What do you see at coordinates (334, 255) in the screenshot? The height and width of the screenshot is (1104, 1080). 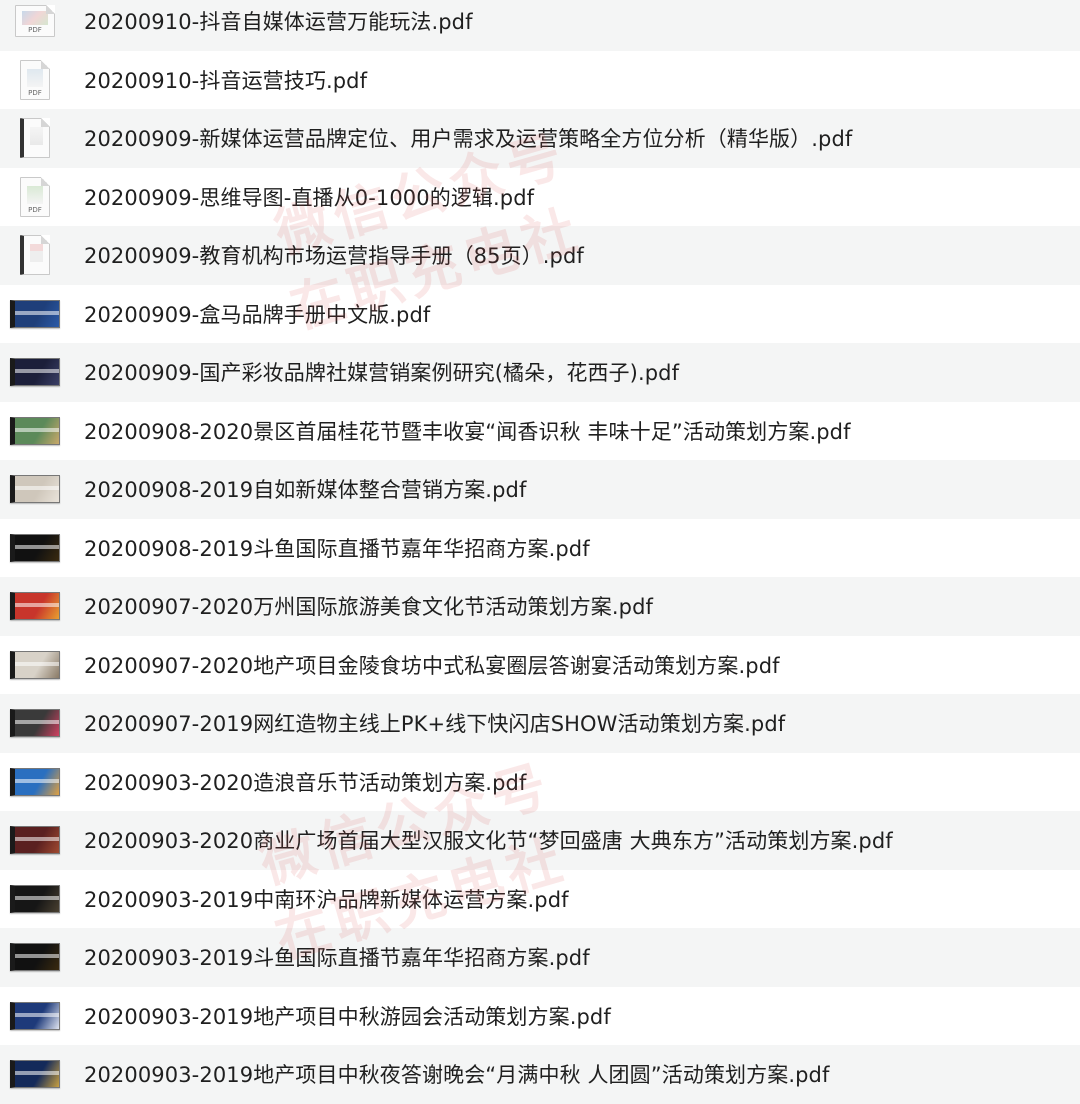 I see `file-name: 20200909-教育机构市场运营指导手册（85页）.pdf` at bounding box center [334, 255].